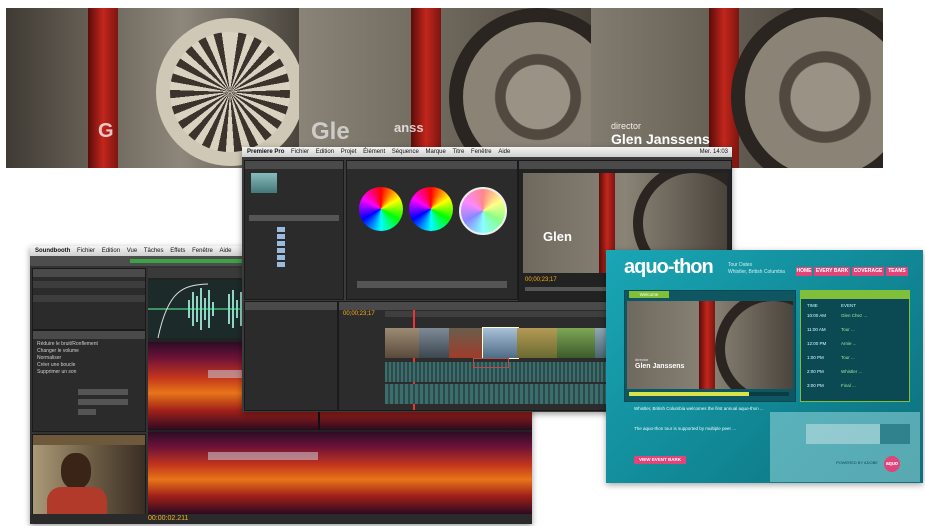 Image resolution: width=925 pixels, height=526 pixels. What do you see at coordinates (154, 251) in the screenshot?
I see `menu-item: Tâches` at bounding box center [154, 251].